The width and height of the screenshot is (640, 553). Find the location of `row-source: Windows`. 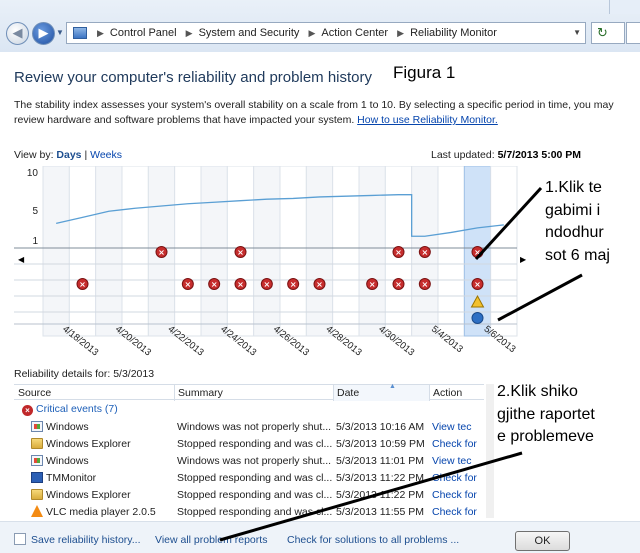

row-source: Windows is located at coordinates (67, 461).